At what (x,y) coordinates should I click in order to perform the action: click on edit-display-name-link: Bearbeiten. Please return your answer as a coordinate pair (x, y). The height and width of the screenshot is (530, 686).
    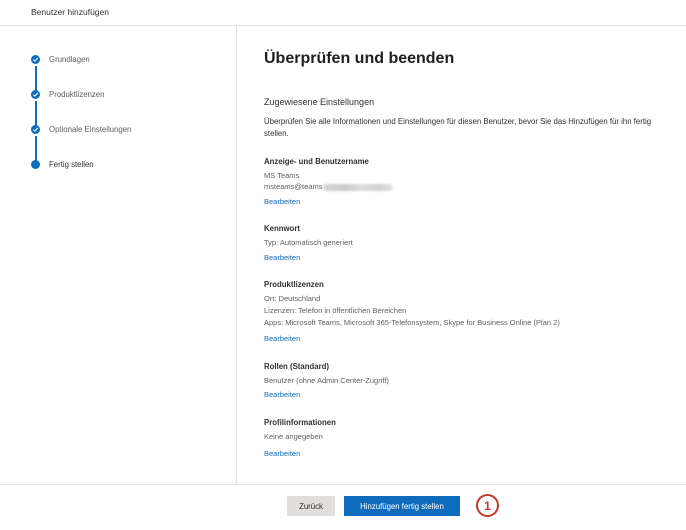
    Looking at the image, I should click on (282, 201).